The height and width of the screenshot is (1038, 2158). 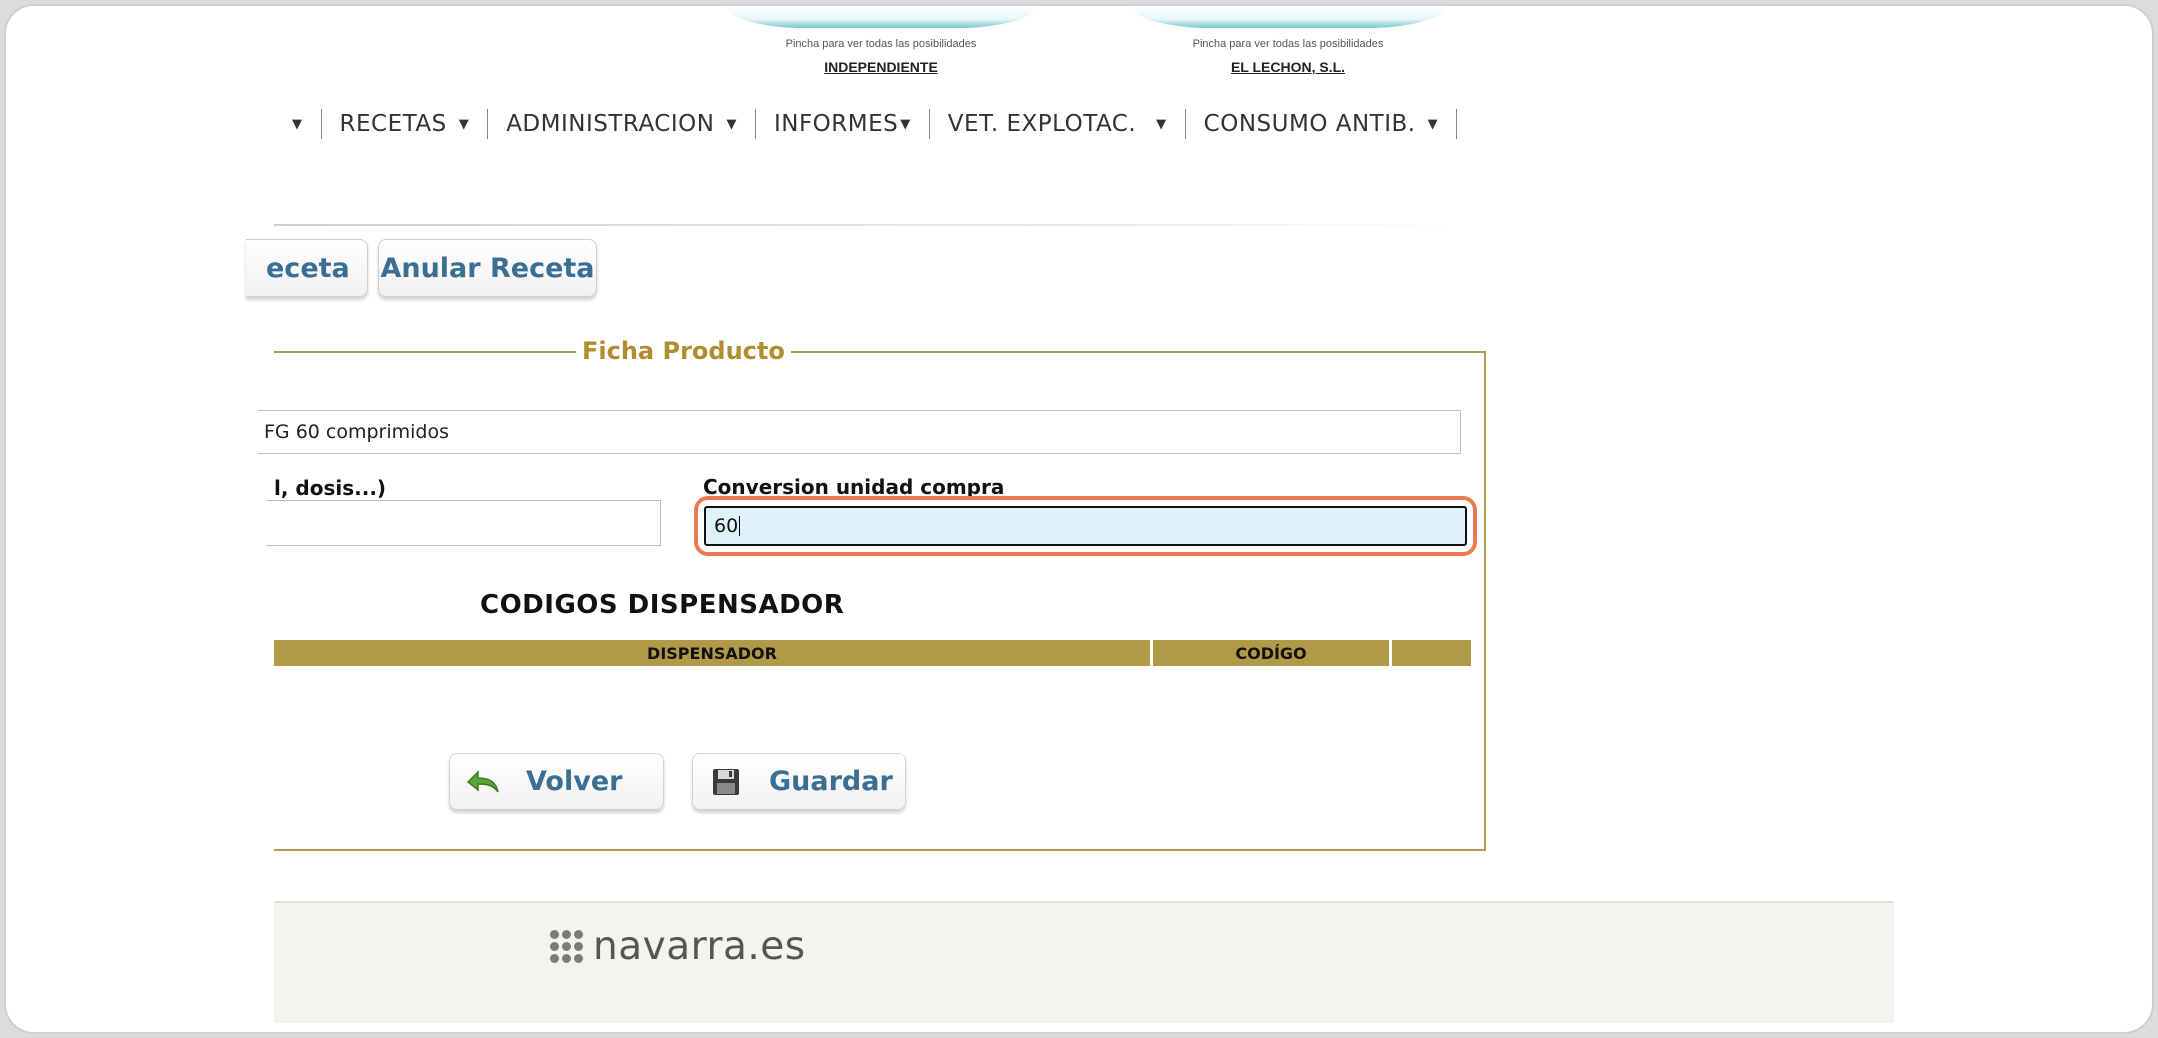 What do you see at coordinates (1309, 124) in the screenshot?
I see `nav-item-label: CONSUMO ANTIB.` at bounding box center [1309, 124].